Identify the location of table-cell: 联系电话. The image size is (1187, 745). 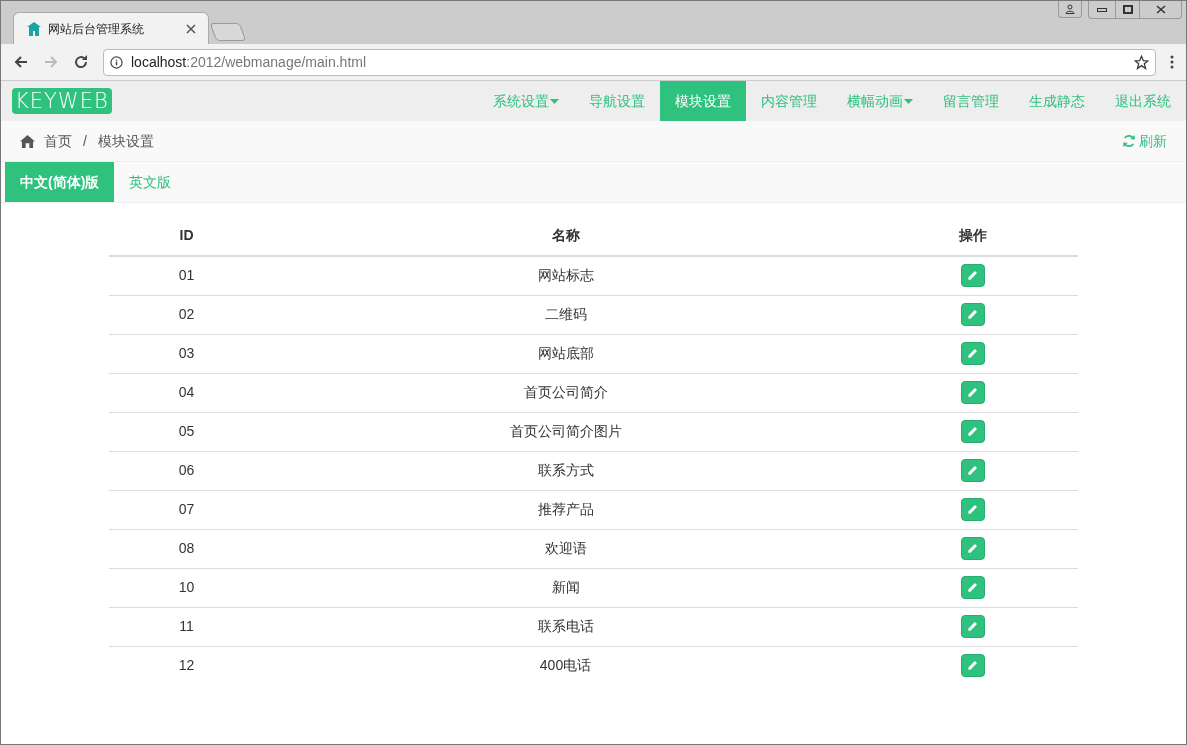
(565, 626).